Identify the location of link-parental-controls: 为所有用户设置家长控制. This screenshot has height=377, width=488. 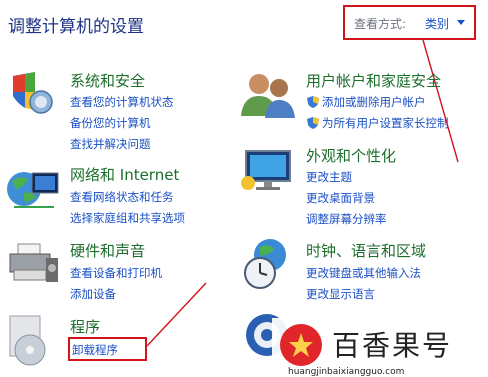
(385, 123).